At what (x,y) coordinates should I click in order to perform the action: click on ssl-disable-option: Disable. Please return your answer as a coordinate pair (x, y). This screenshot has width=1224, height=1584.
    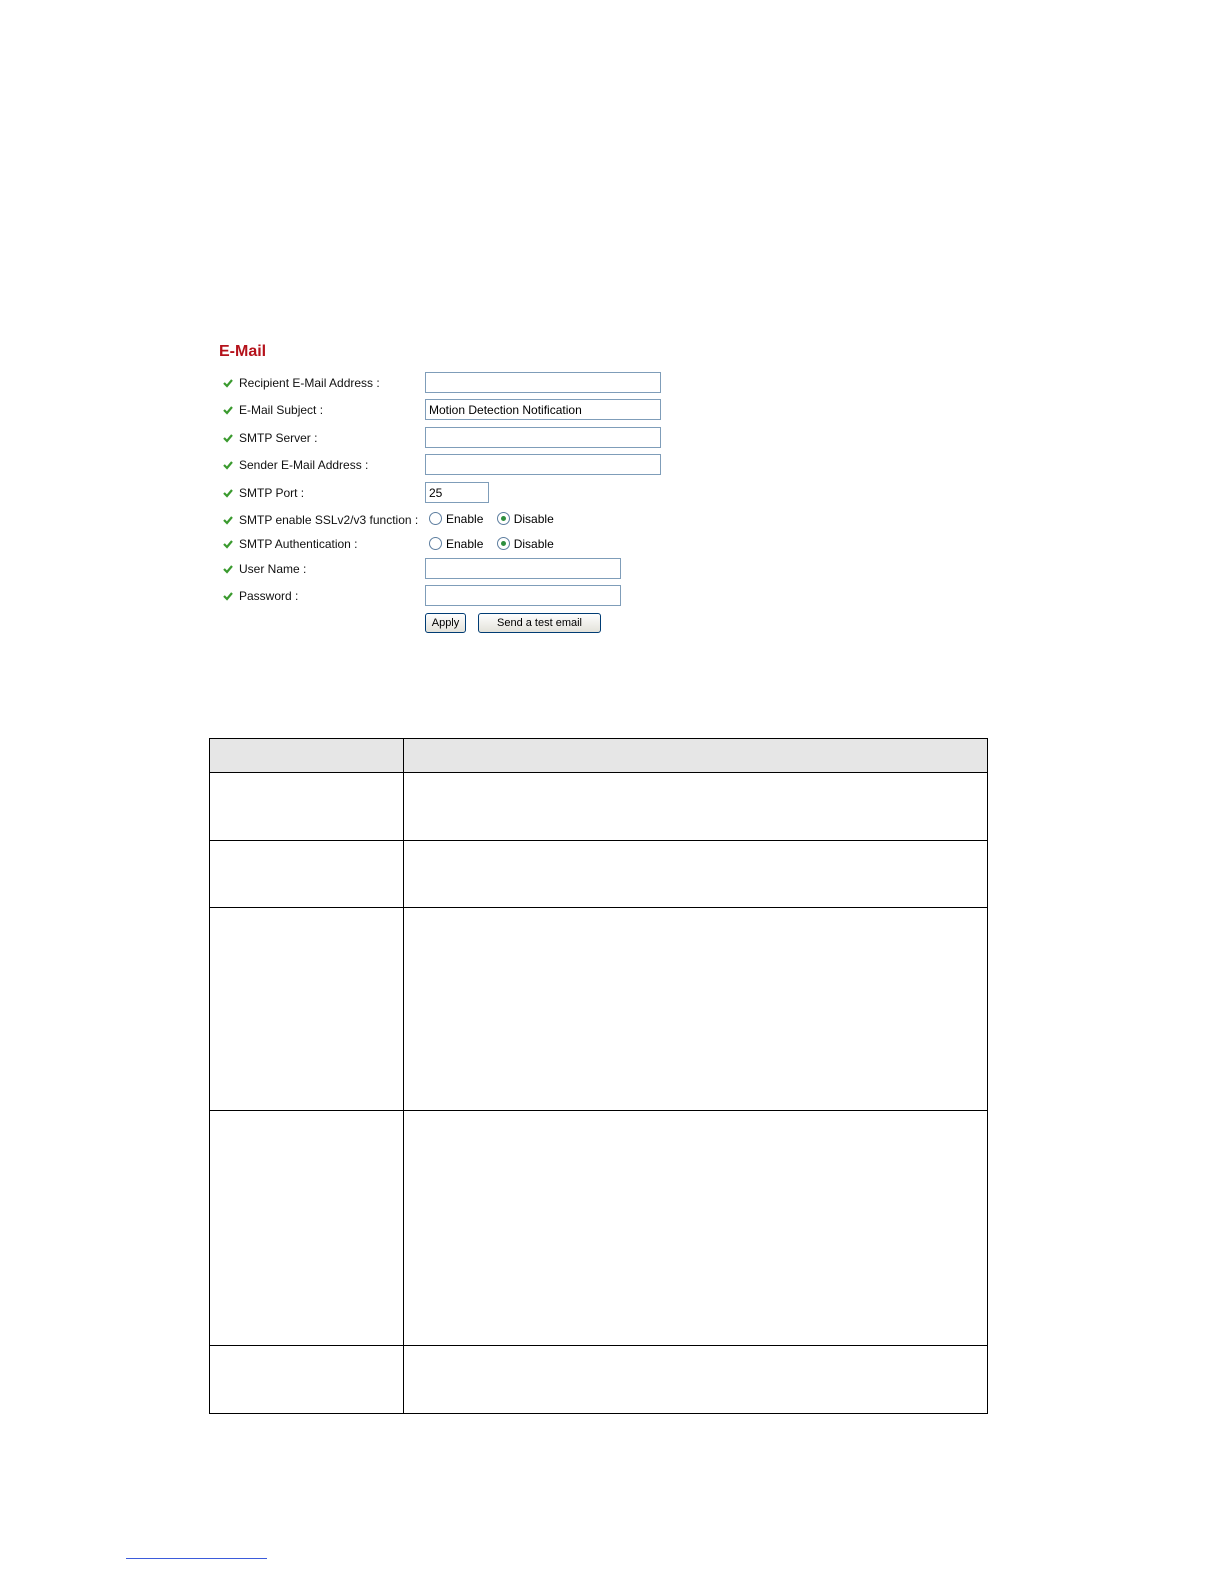
    Looking at the image, I should click on (525, 518).